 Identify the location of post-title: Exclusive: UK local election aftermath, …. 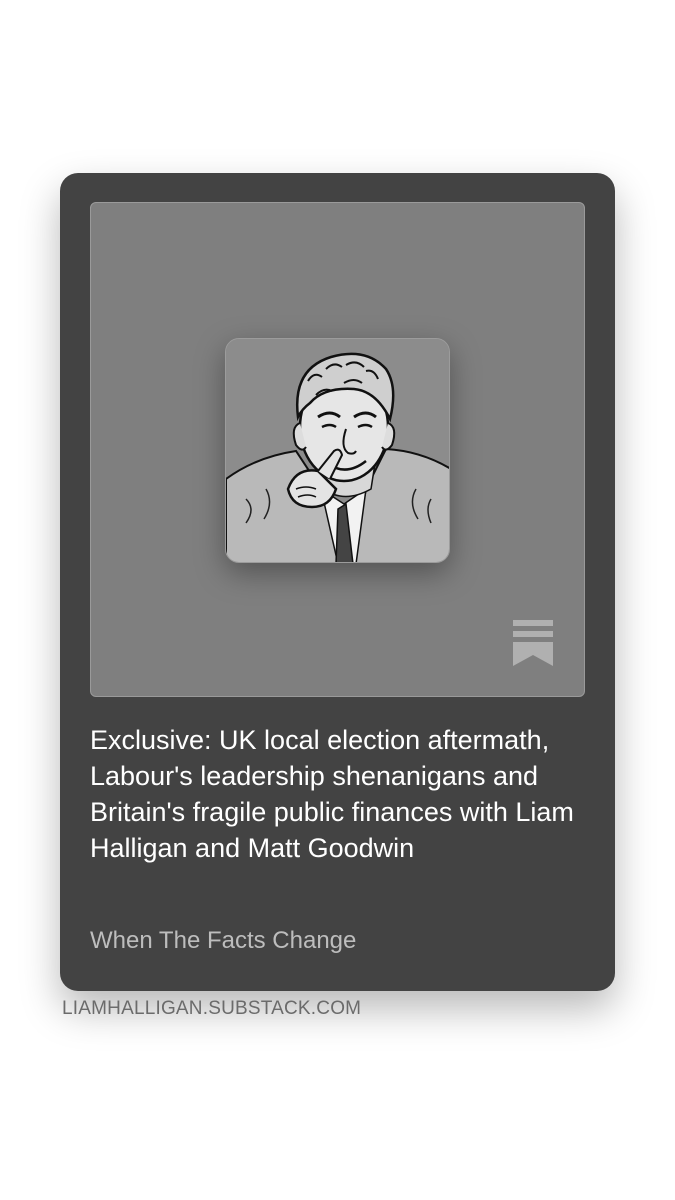
(340, 794).